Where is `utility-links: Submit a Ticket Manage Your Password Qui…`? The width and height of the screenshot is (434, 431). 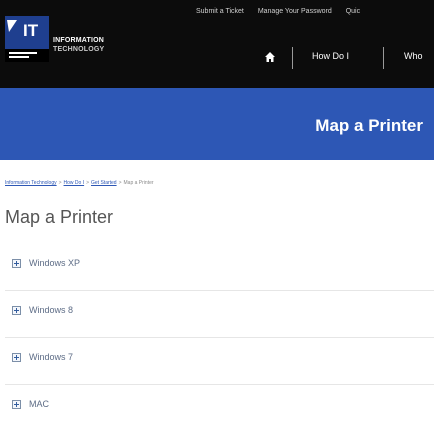 utility-links: Submit a Ticket Manage Your Password Qui… is located at coordinates (315, 11).